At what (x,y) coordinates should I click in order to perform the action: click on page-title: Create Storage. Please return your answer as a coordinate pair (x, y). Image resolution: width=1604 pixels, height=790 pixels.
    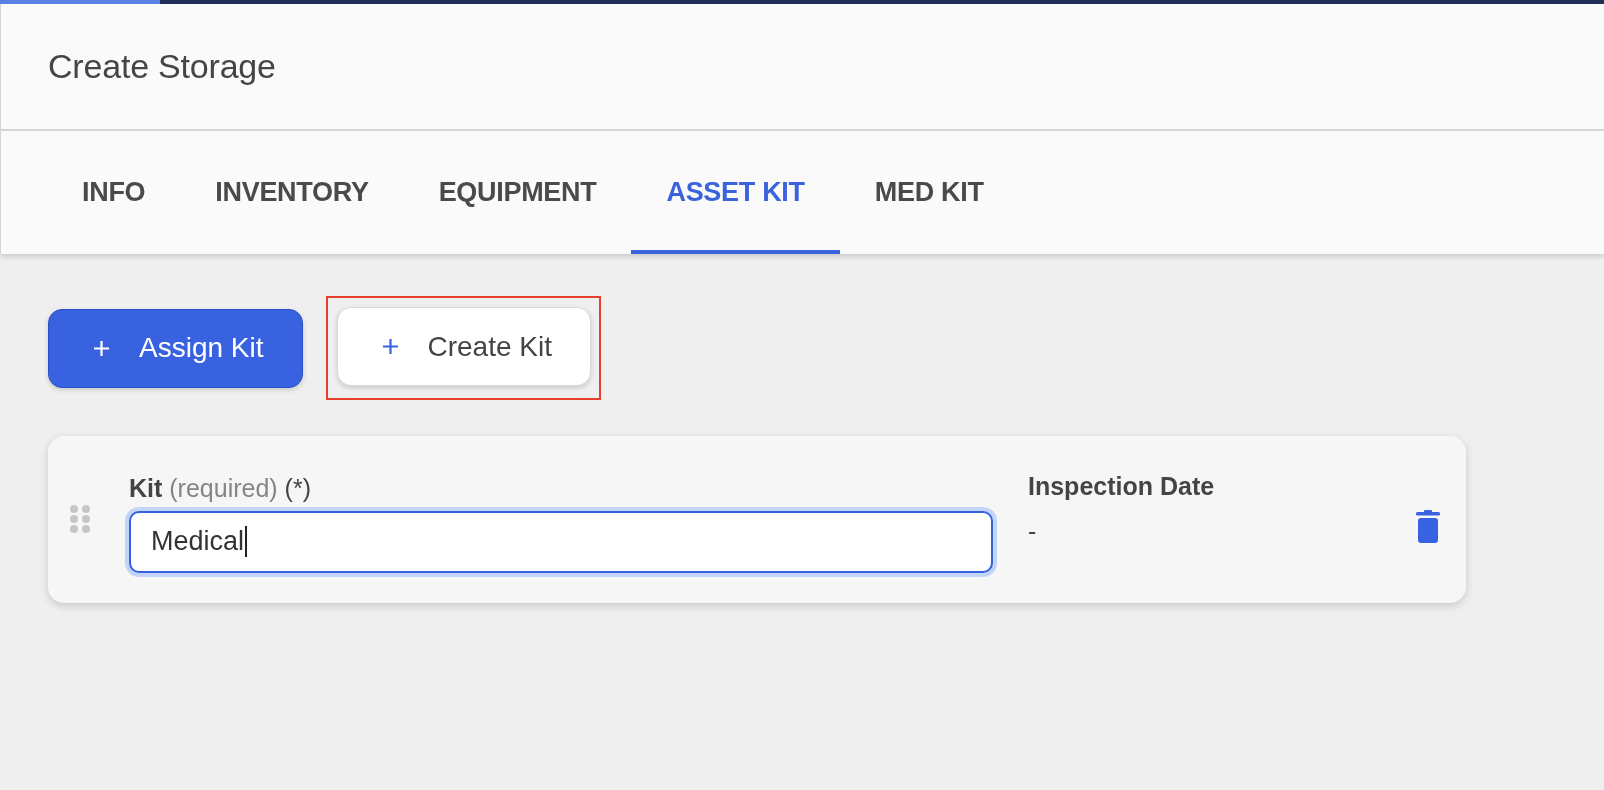
    Looking at the image, I should click on (162, 66).